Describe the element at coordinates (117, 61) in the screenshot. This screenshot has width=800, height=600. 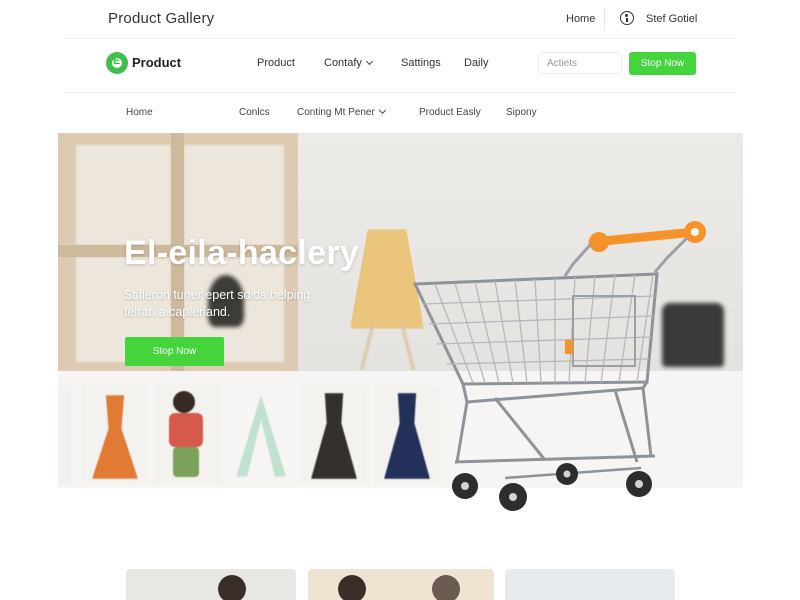
I see `logo-letter: E` at that location.